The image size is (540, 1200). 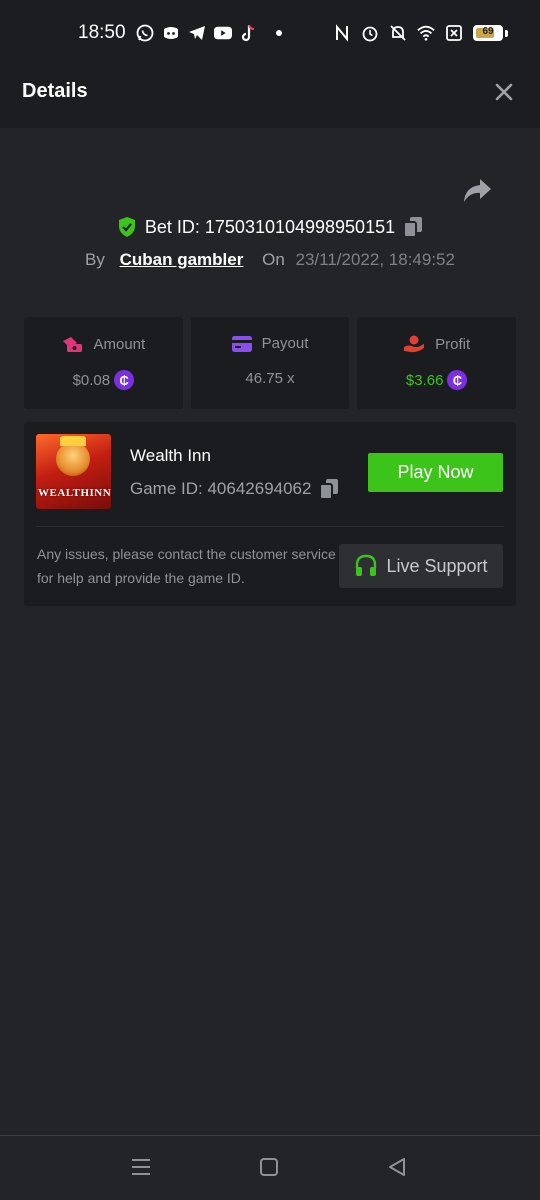 What do you see at coordinates (270, 92) in the screenshot?
I see `details-header: Details` at bounding box center [270, 92].